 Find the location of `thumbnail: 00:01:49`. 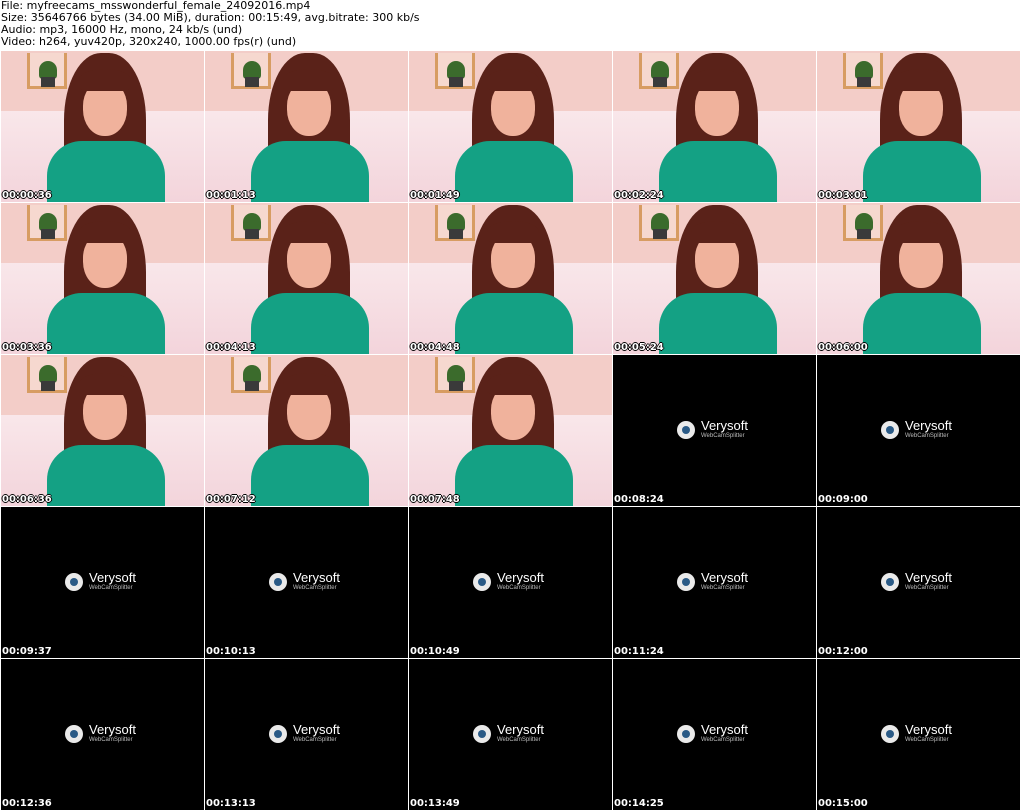

thumbnail: 00:01:49 is located at coordinates (510, 126).